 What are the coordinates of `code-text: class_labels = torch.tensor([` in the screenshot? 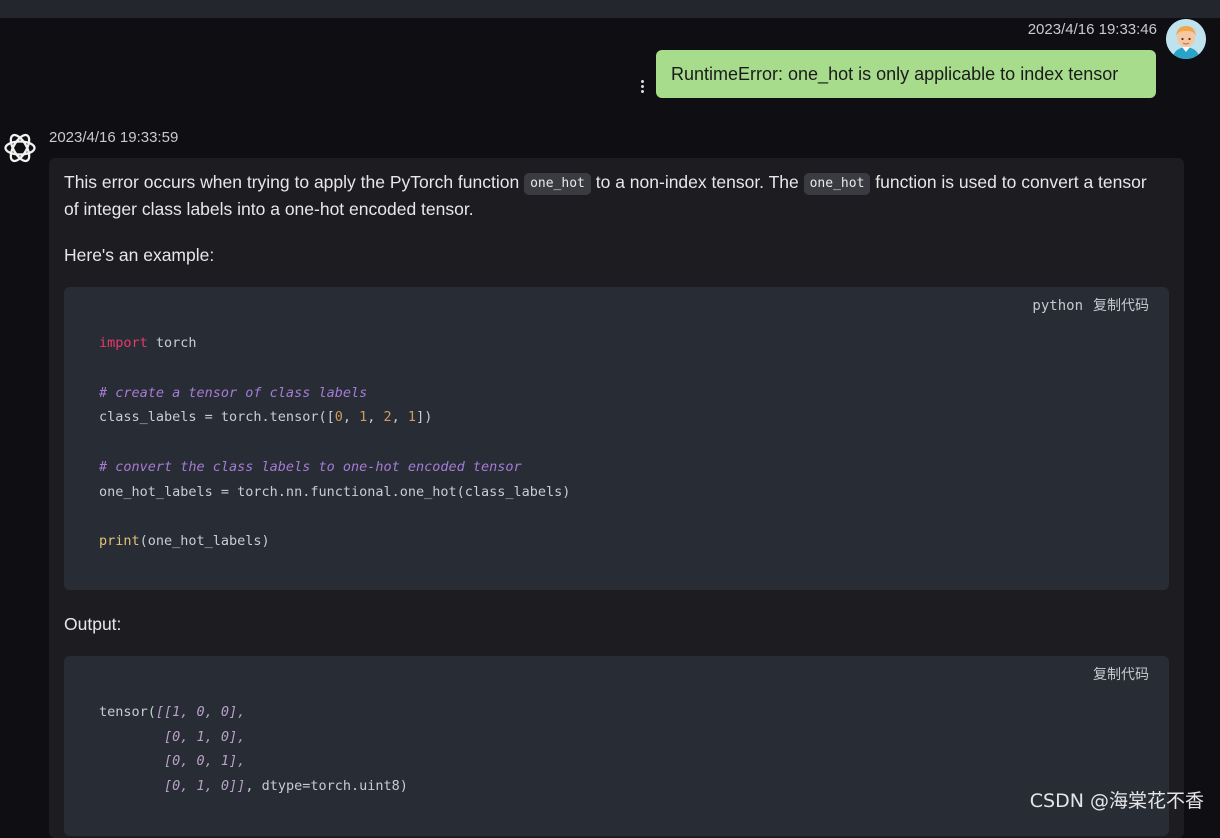 It's located at (217, 417).